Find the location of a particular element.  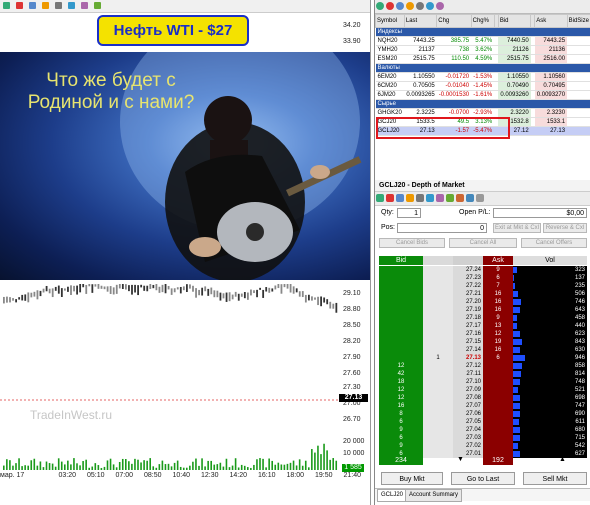

price-cell: 27.22 is located at coordinates (468, 286).